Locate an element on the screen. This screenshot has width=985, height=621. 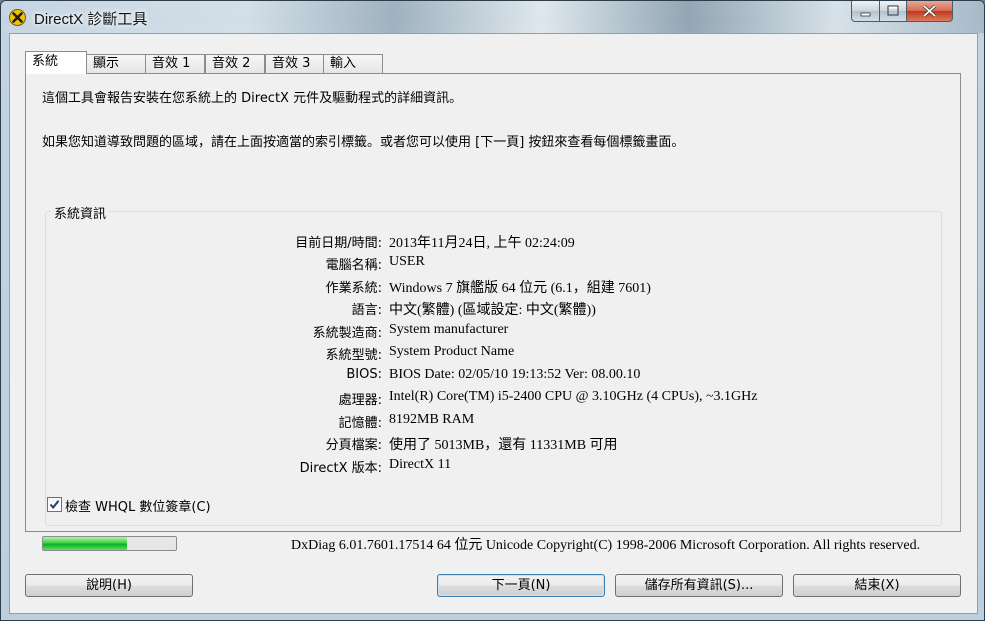
info-row-language: 語言: 中文(繁體) (區域設定: 中文(繁體)) is located at coordinates (494, 309).